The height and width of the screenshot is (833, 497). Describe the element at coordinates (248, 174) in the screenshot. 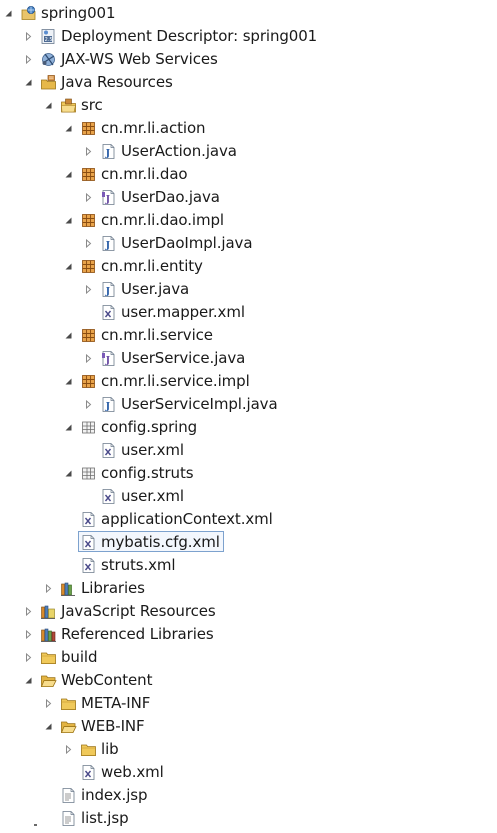

I see `tree-item-cn-mr-li-dao: cn.mr.li.dao` at that location.